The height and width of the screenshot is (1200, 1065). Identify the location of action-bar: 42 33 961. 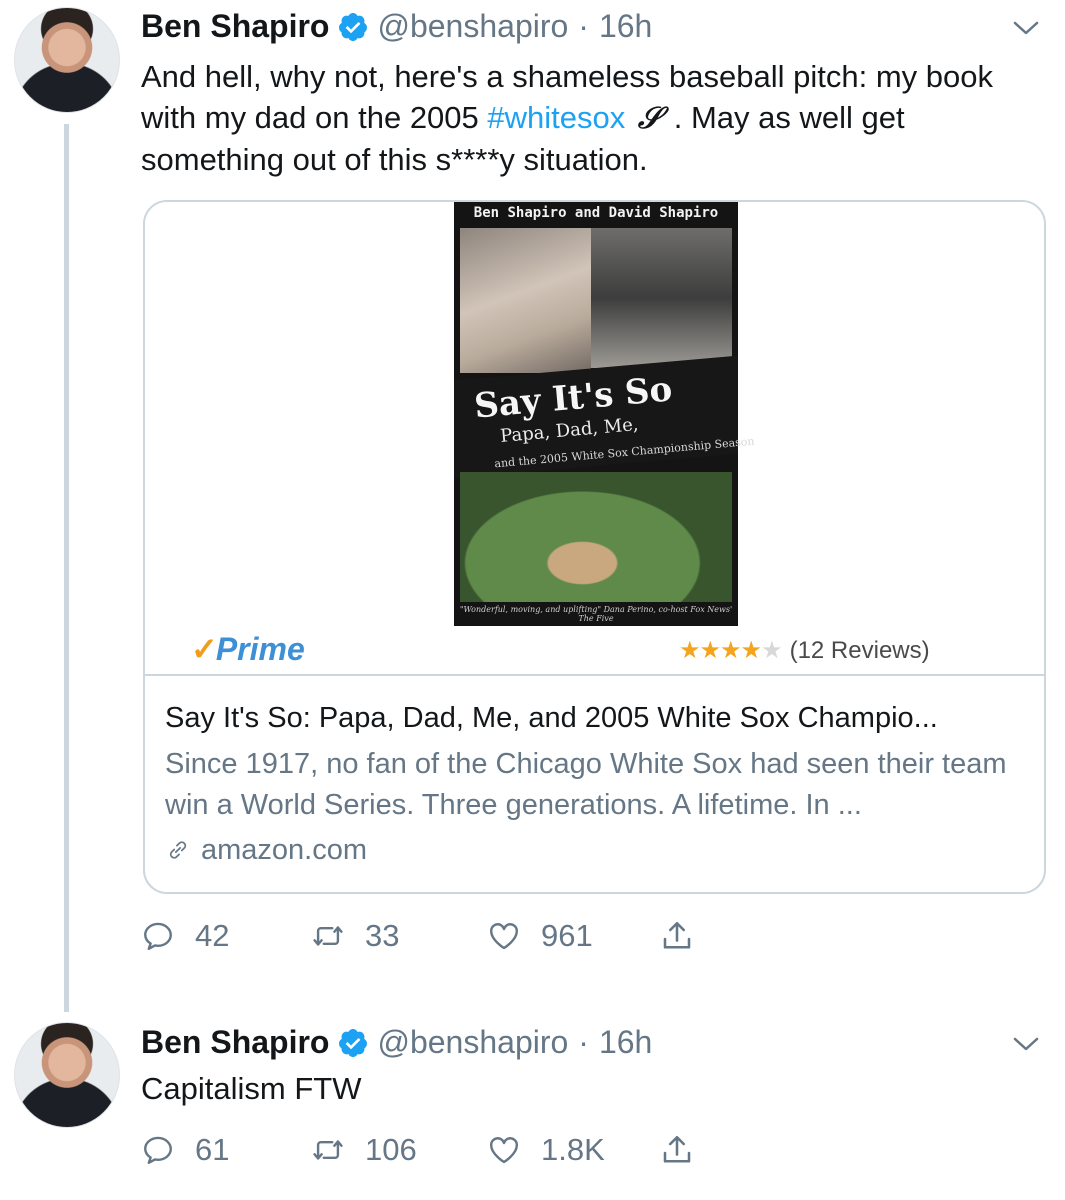
(428, 936).